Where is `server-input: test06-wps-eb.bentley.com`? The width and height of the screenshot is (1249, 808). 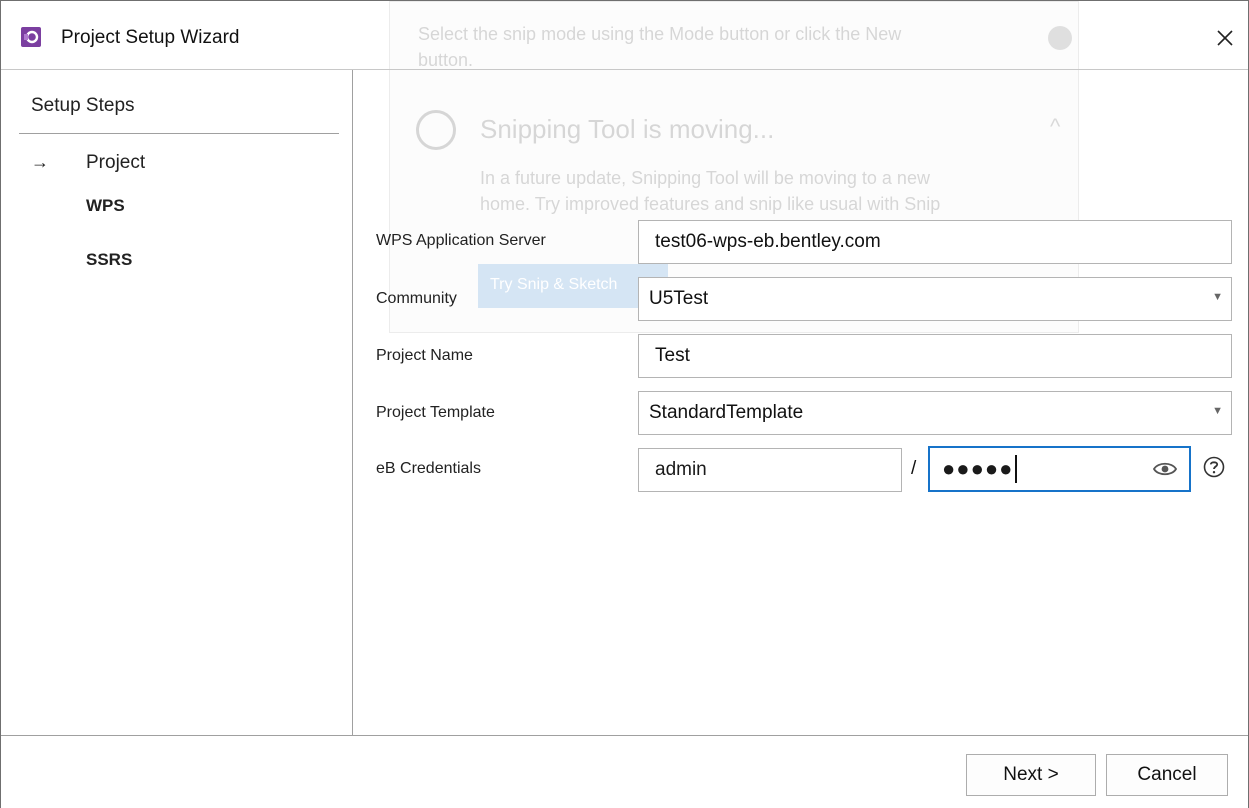 server-input: test06-wps-eb.bentley.com is located at coordinates (935, 242).